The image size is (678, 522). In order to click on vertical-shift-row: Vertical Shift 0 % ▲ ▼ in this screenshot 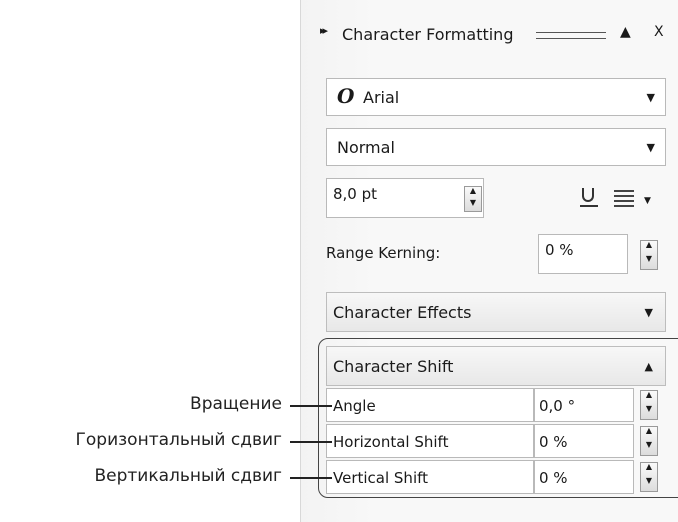, I will do `click(496, 477)`.